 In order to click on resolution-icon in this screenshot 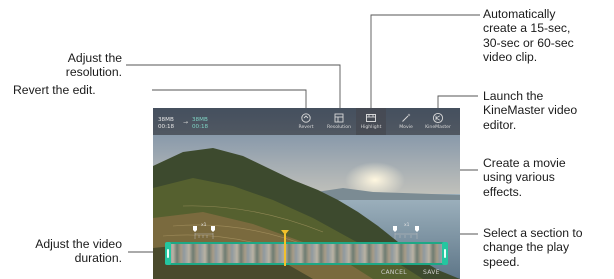, I will do `click(339, 118)`.